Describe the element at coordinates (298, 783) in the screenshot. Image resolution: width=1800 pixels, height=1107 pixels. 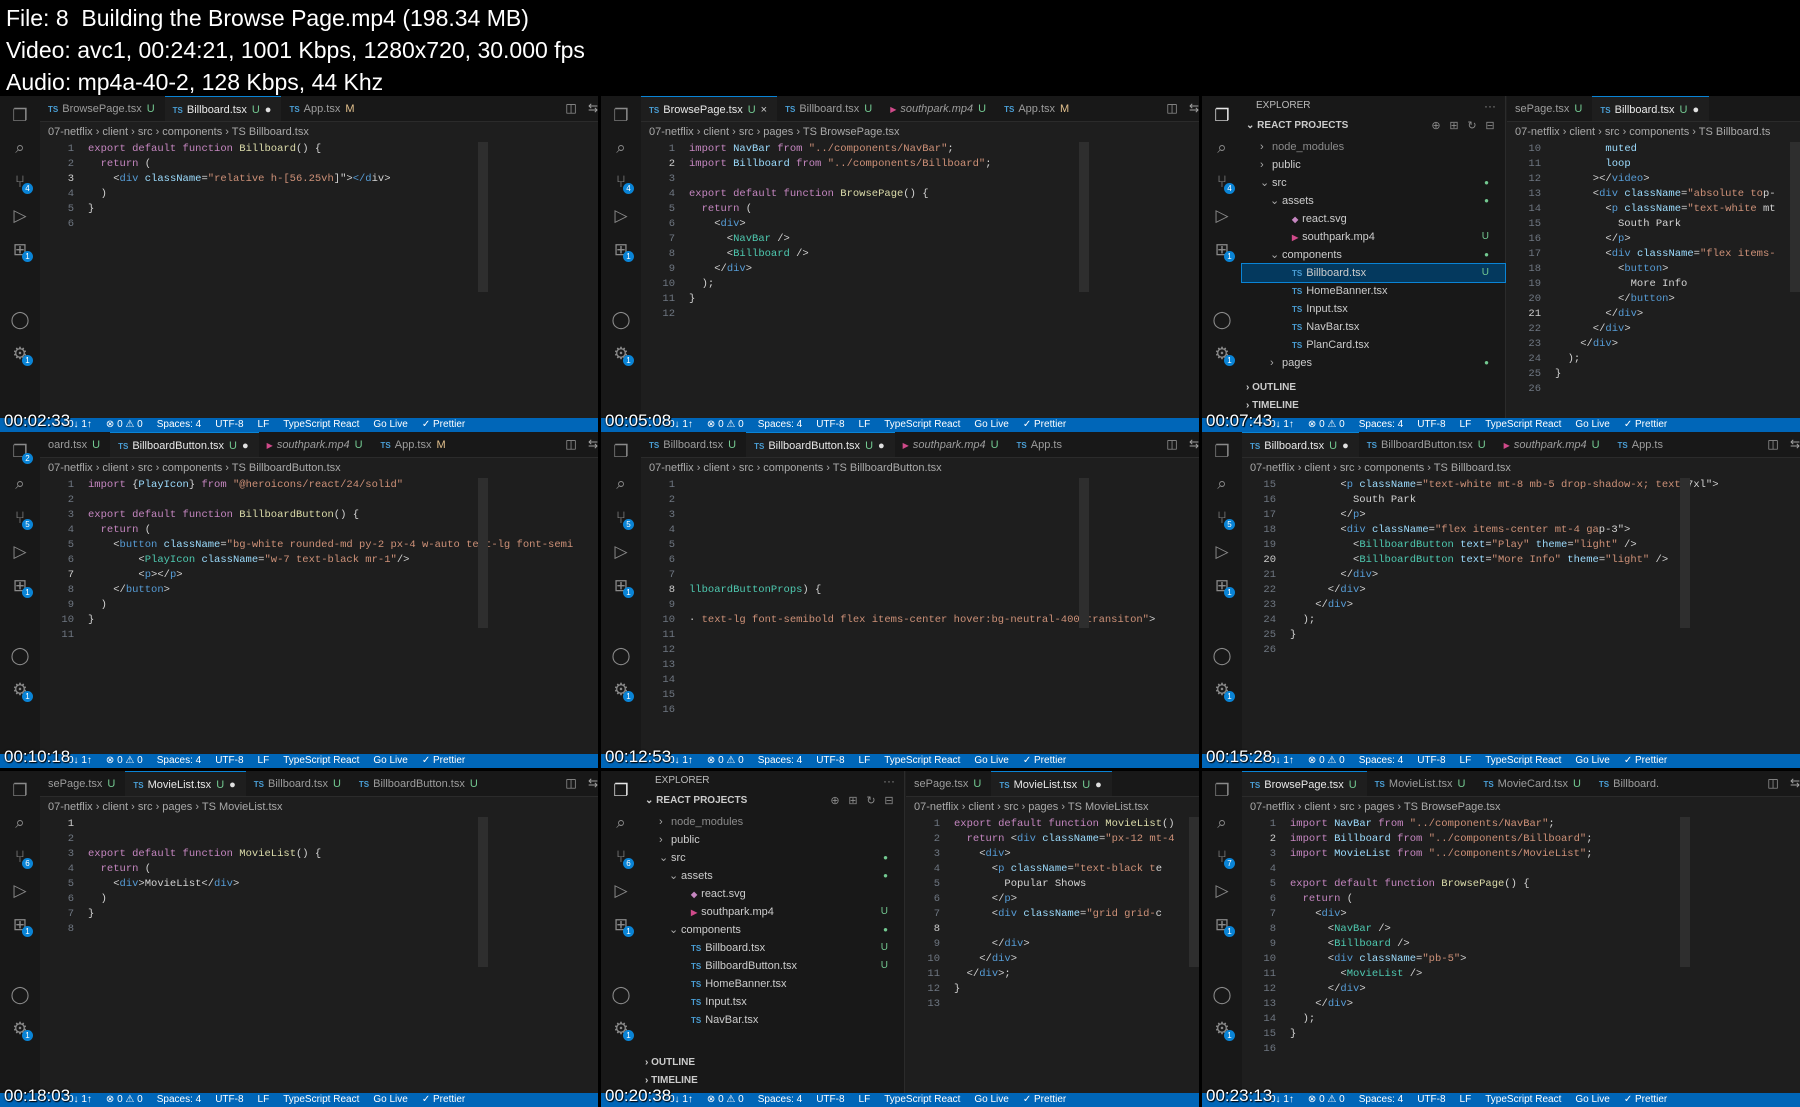
I see `editor-tab: TS Billboard.tsx U` at that location.